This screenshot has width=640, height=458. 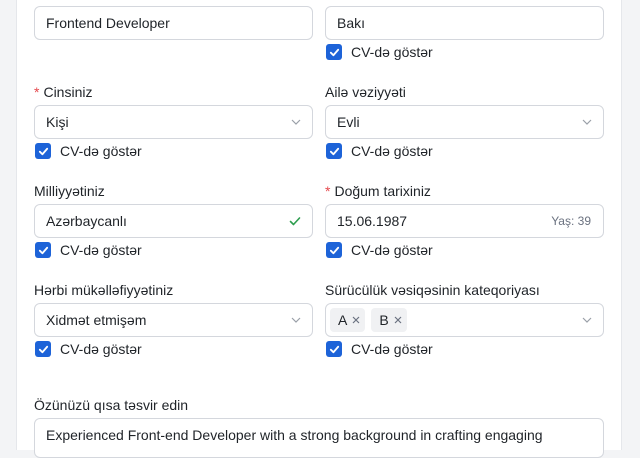 What do you see at coordinates (348, 320) in the screenshot?
I see `license-tag-a: A` at bounding box center [348, 320].